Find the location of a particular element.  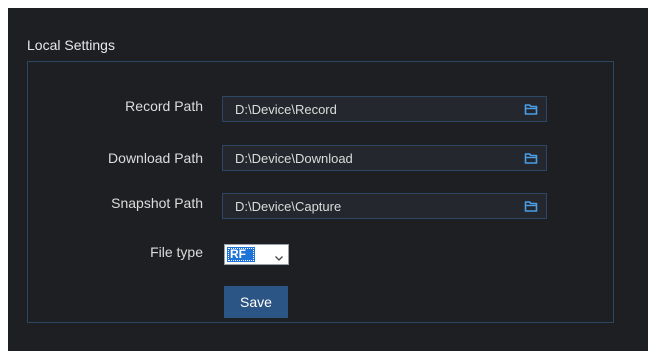

file-type-selected-value: RF is located at coordinates (241, 254).